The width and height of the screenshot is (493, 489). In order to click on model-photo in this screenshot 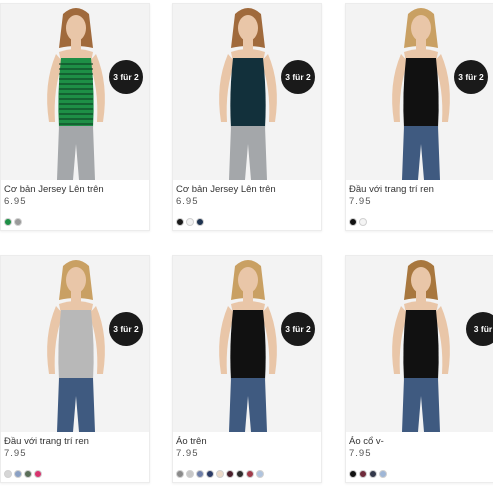, I will do `click(421, 346)`.